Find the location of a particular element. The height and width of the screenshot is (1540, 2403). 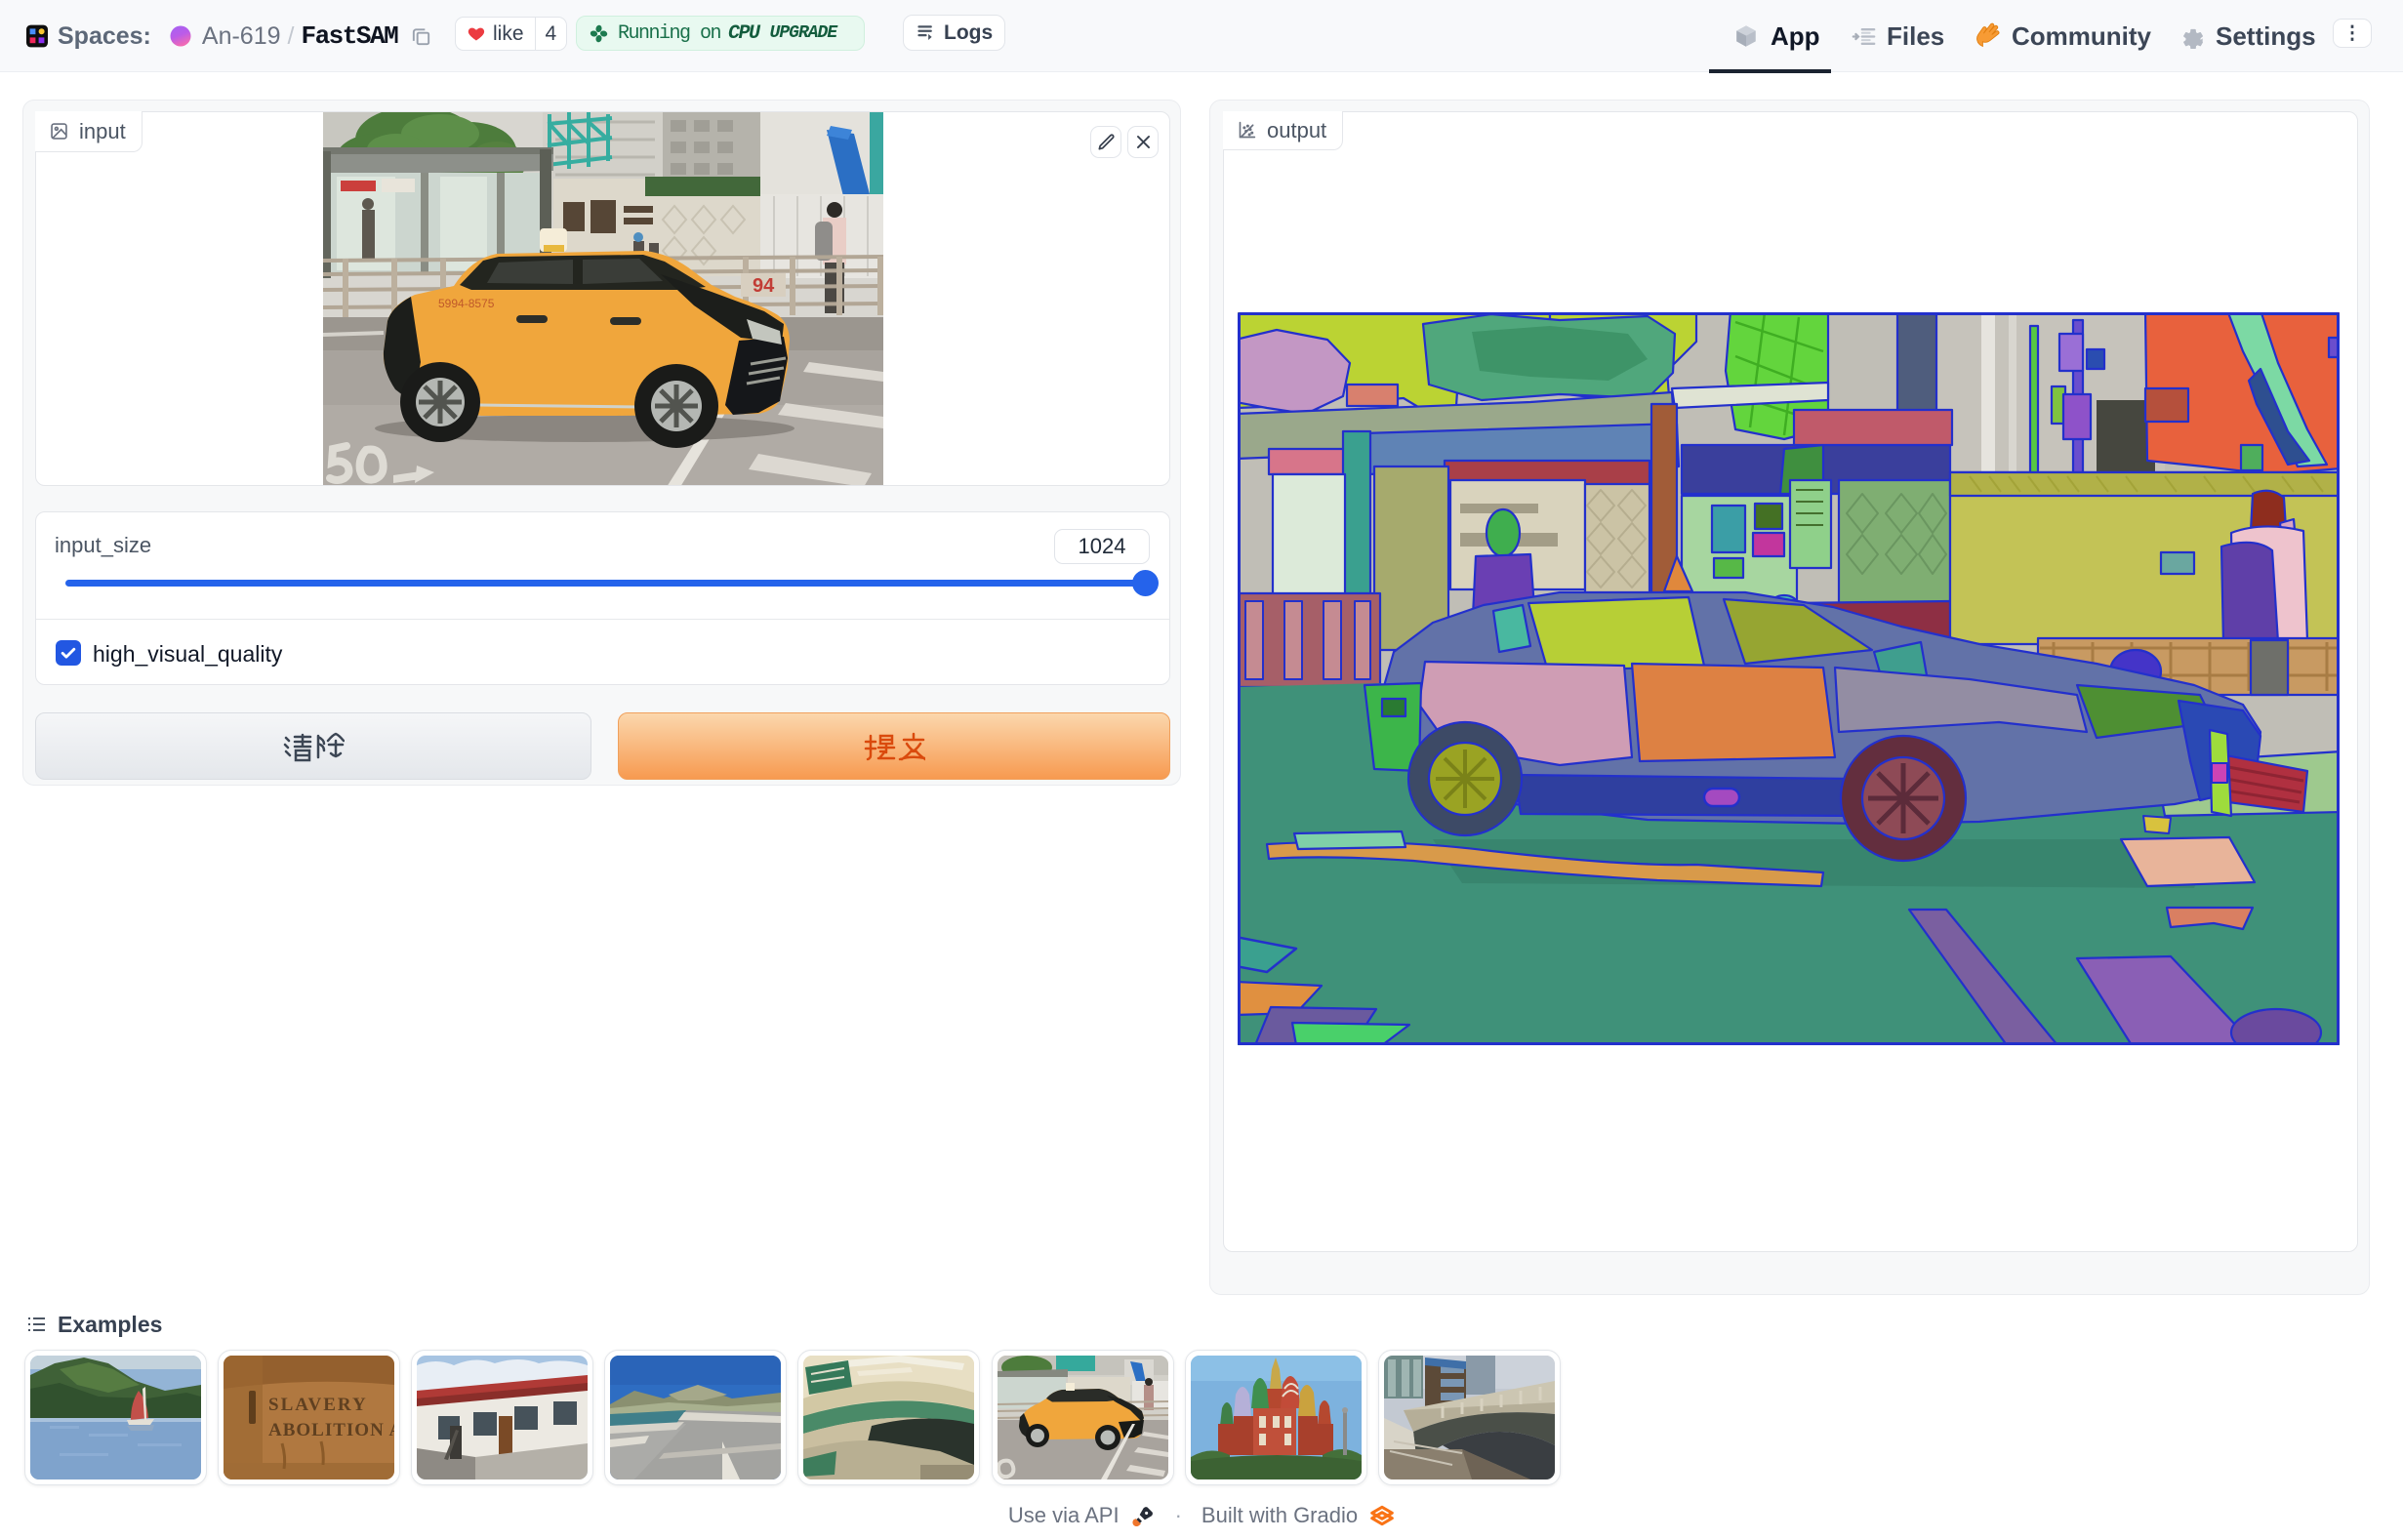

svg-text: ABOLITION ACT is located at coordinates (331, 1430).